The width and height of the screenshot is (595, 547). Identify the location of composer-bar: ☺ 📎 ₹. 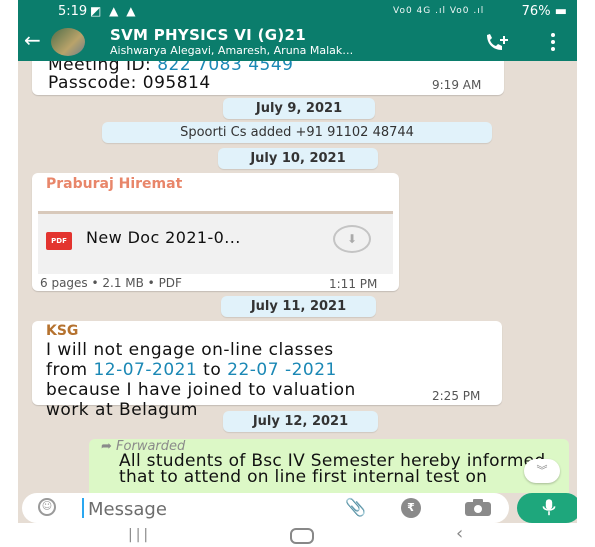
(297, 508).